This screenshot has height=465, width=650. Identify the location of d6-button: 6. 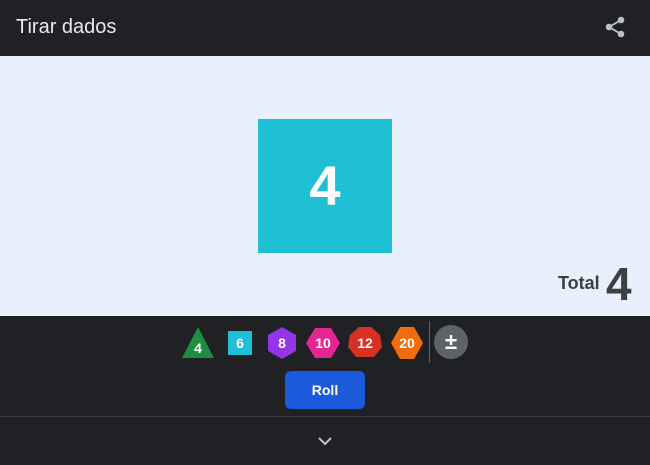
(240, 343).